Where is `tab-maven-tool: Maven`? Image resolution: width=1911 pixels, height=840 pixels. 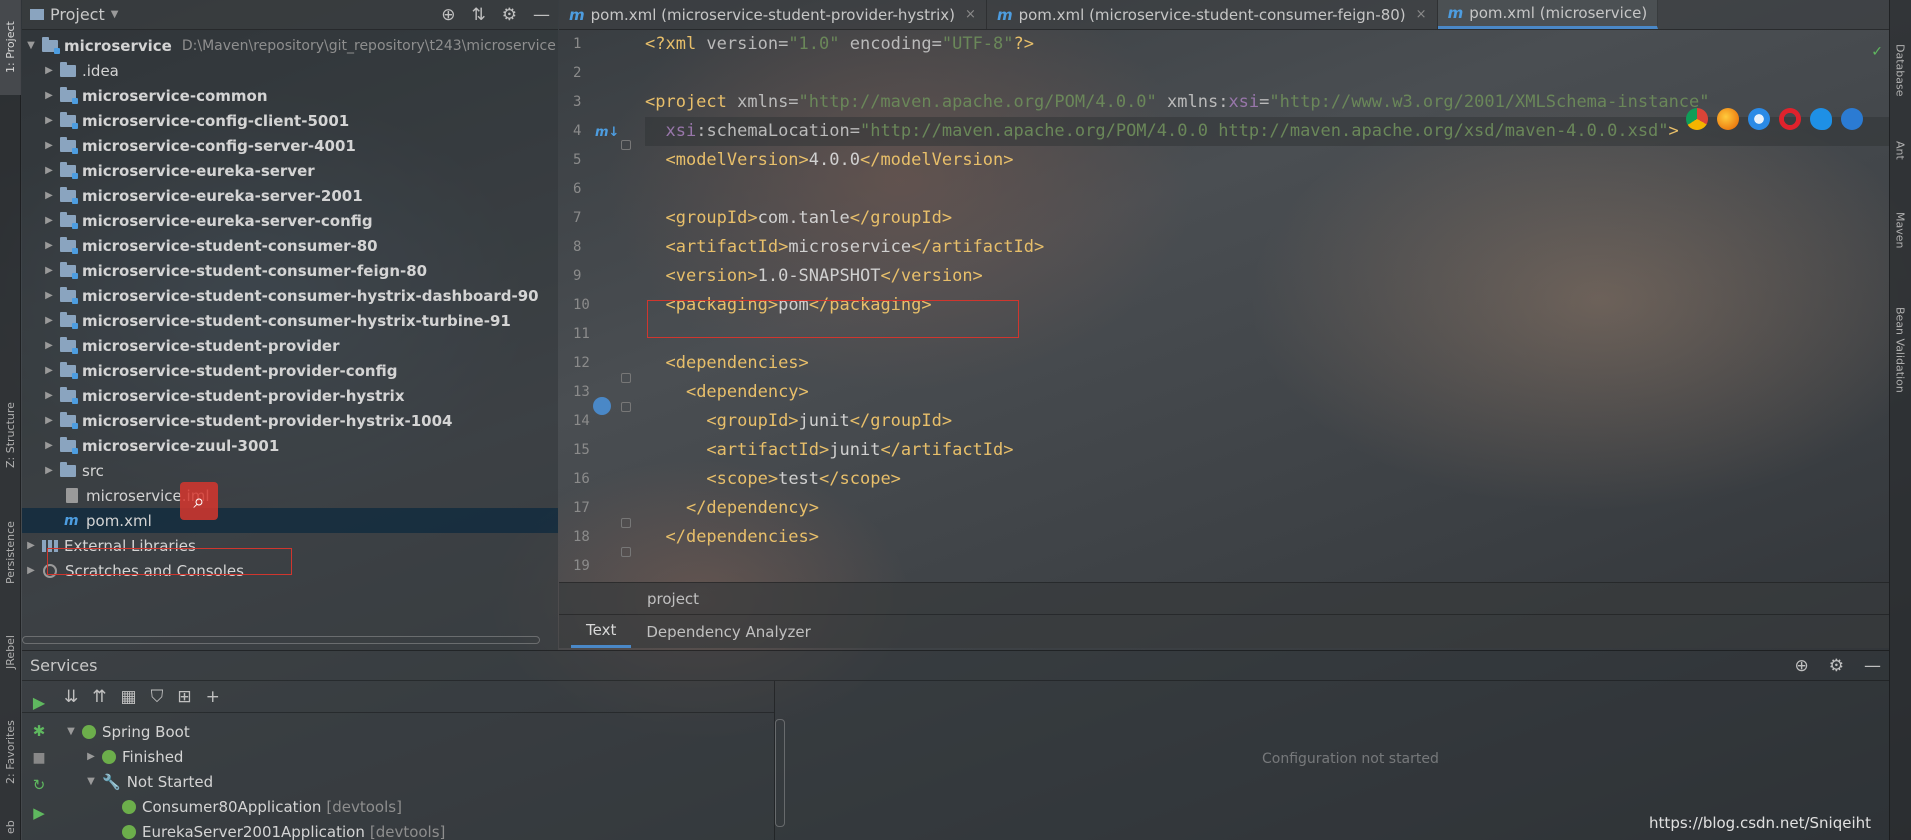
tab-maven-tool: Maven is located at coordinates (1900, 230).